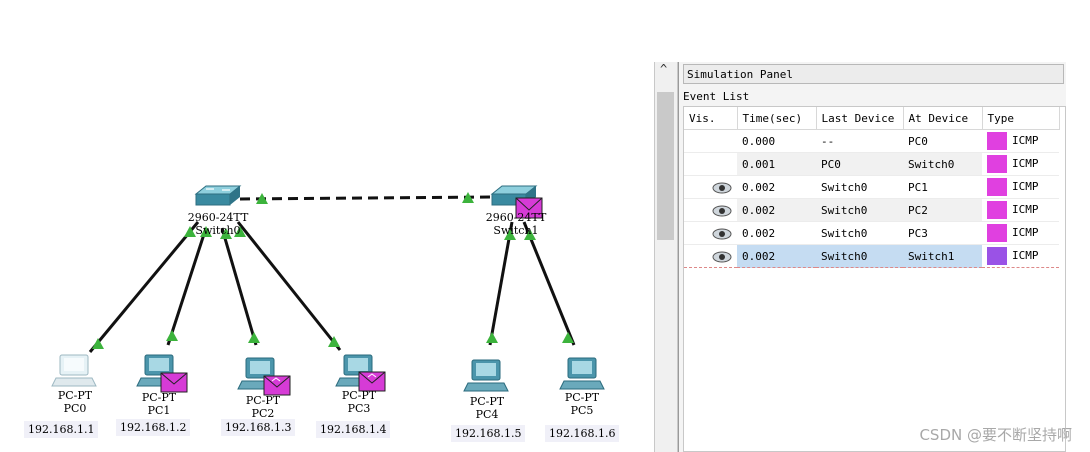  What do you see at coordinates (516, 230) in the screenshot?
I see `switch1-name-label: Switch1` at bounding box center [516, 230].